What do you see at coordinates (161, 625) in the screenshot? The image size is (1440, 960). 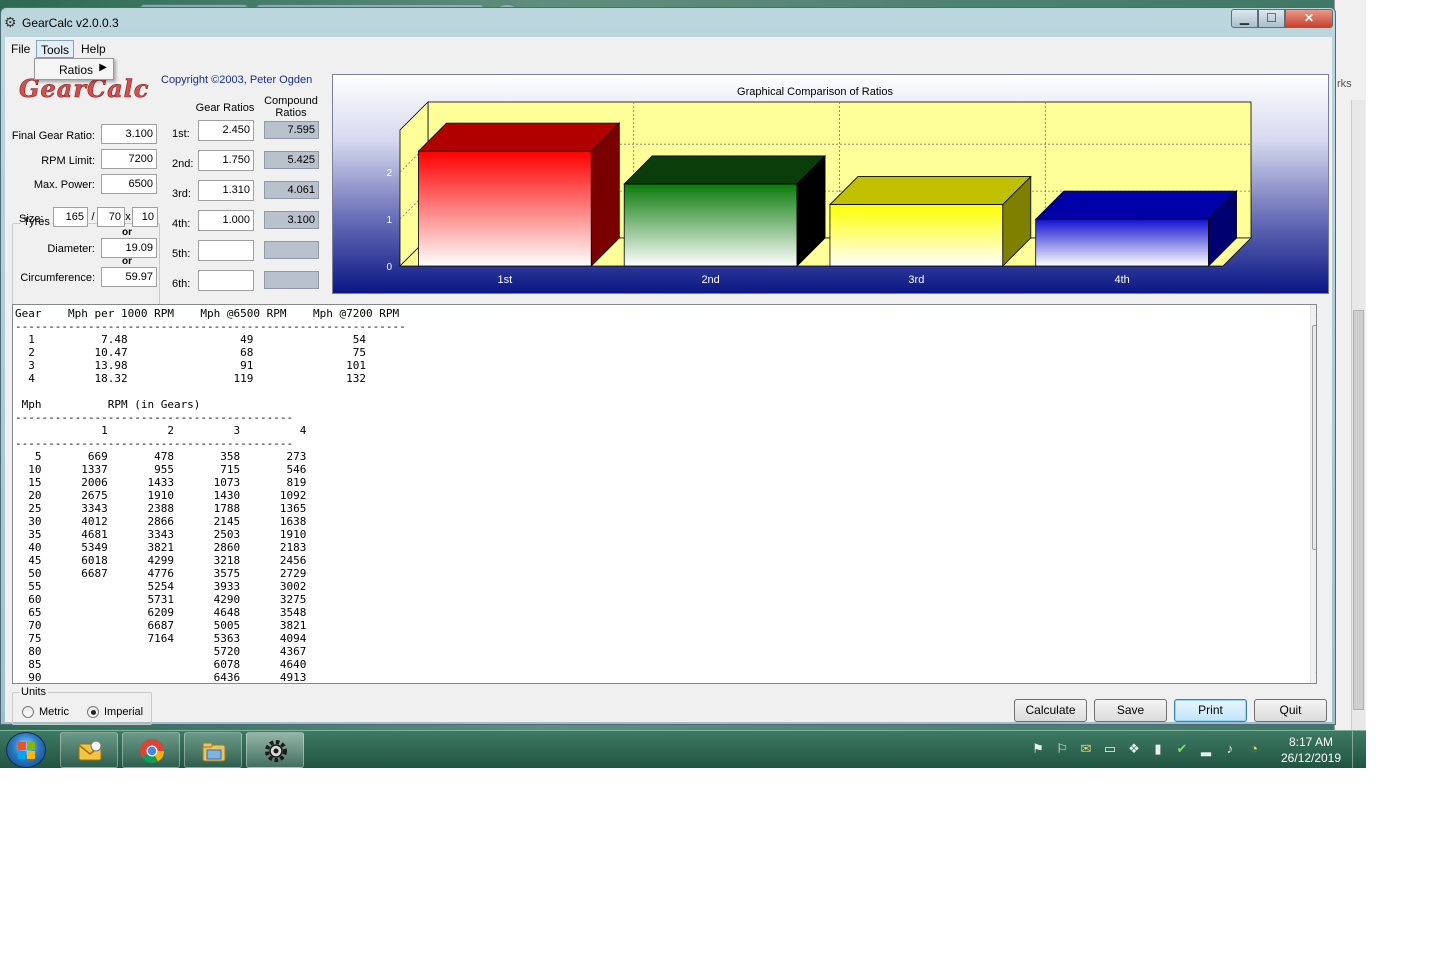 I see `results-line: 70 6687 5005 3821` at bounding box center [161, 625].